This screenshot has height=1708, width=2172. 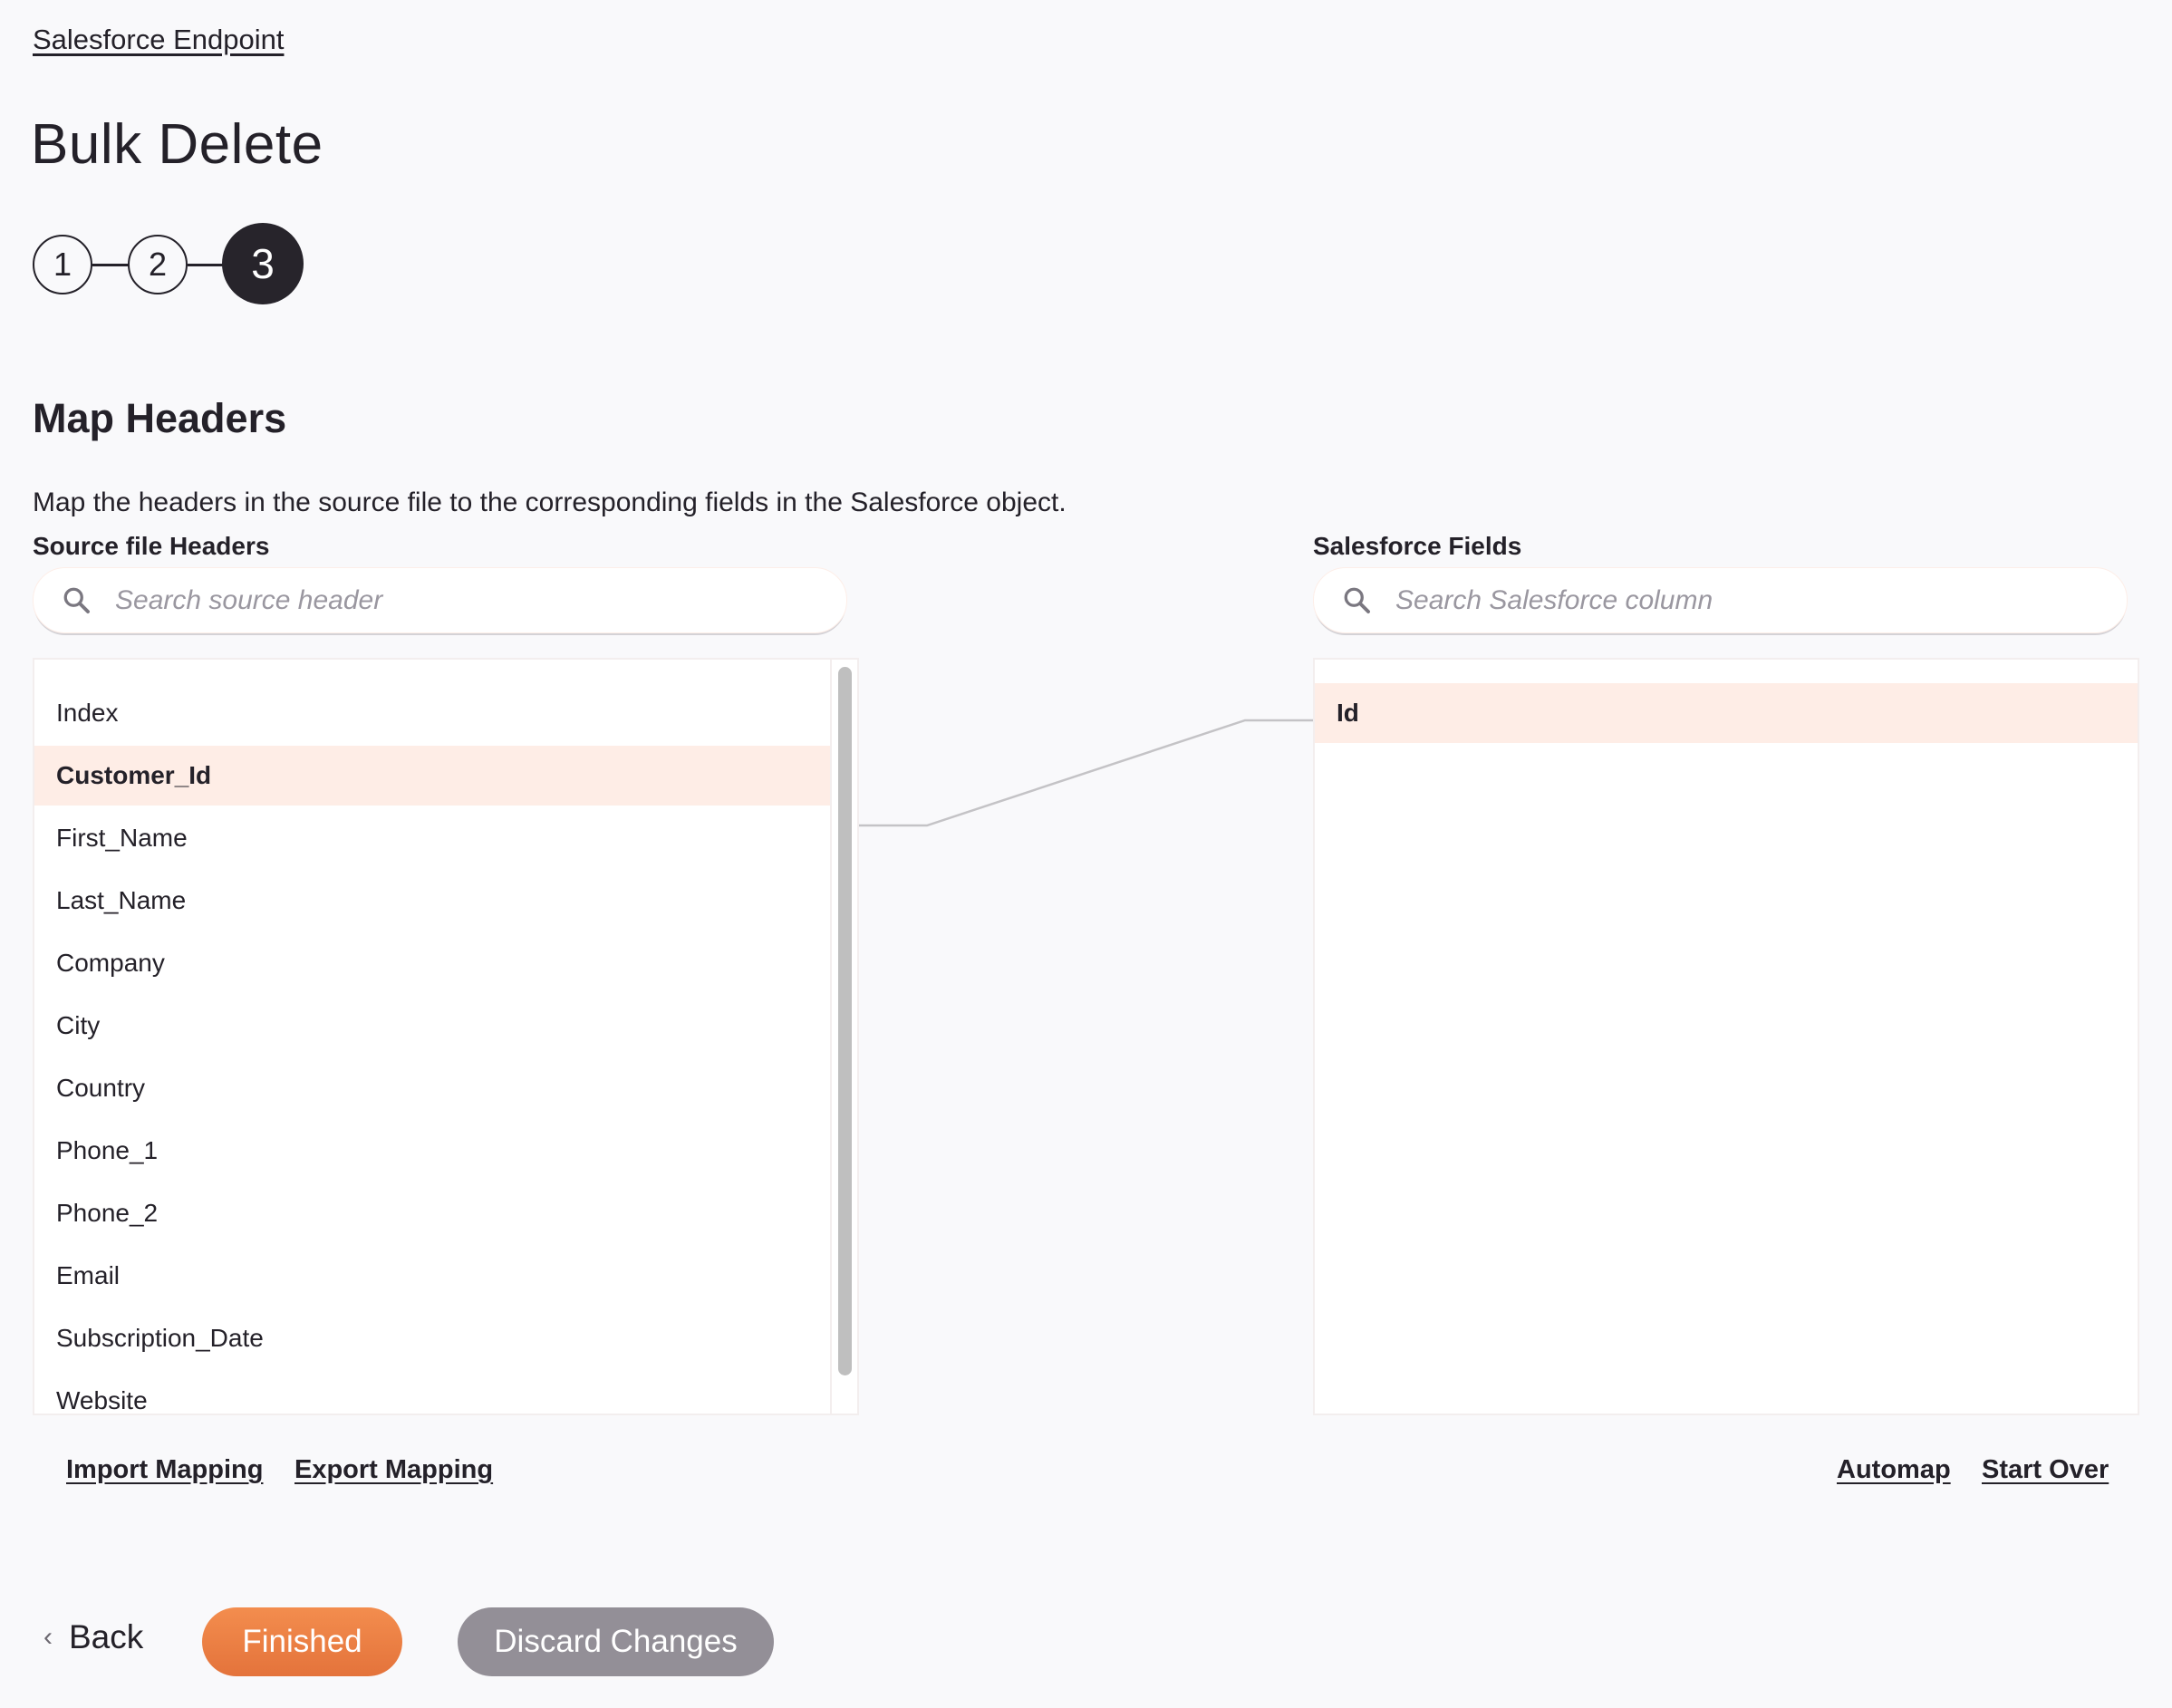 I want to click on source-search-input, so click(x=440, y=600).